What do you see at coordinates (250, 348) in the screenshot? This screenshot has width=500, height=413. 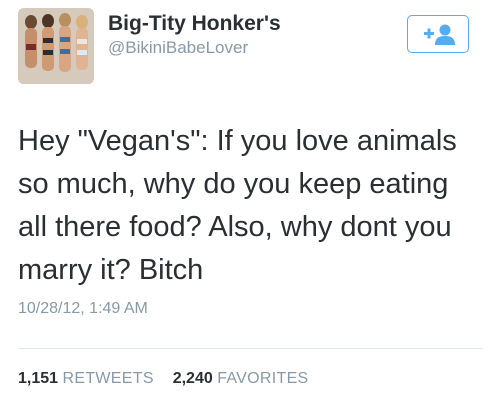 I see `divider` at bounding box center [250, 348].